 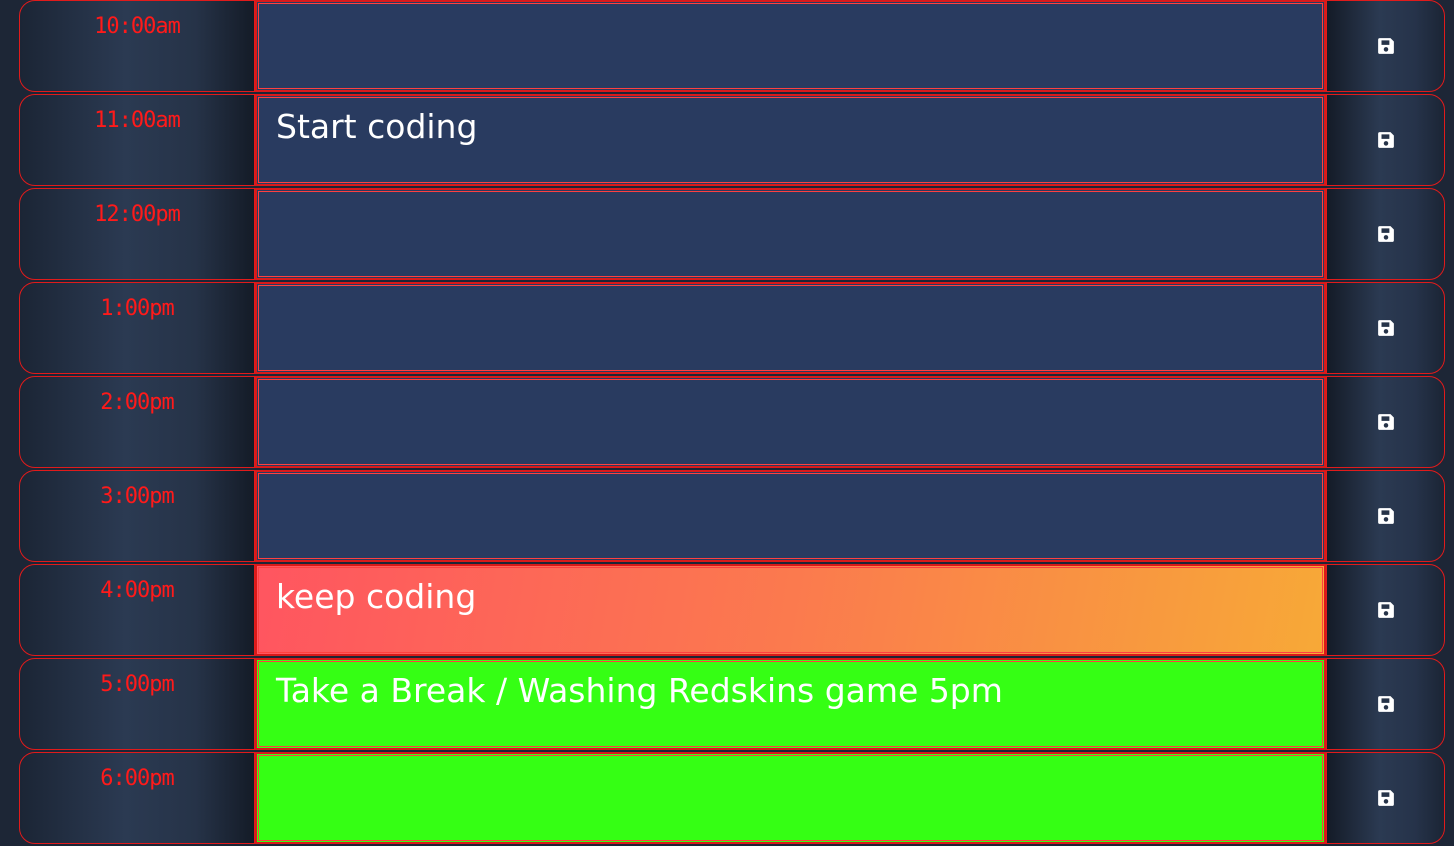 What do you see at coordinates (137, 234) in the screenshot?
I see `hour-label: 12:00pm` at bounding box center [137, 234].